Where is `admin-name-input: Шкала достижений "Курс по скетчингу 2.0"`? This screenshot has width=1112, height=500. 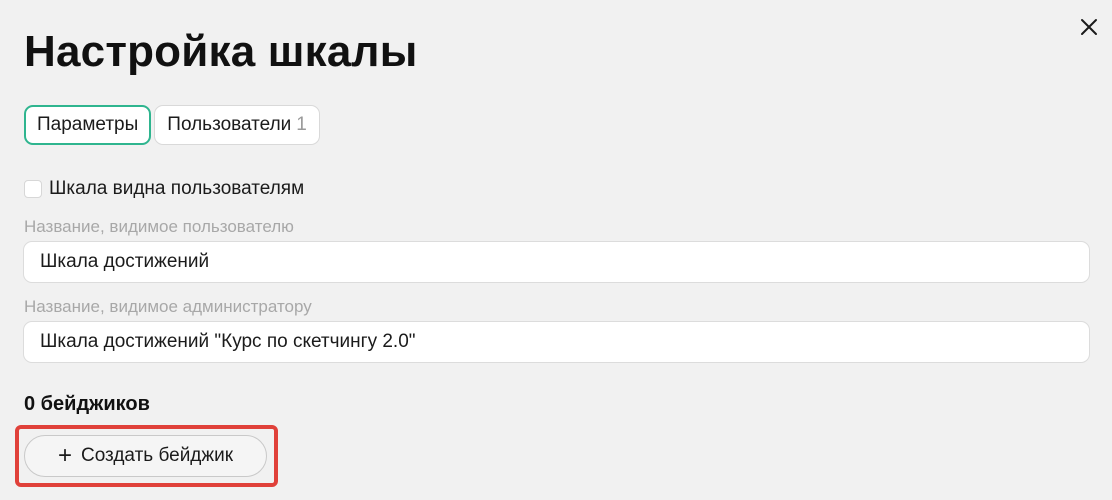
admin-name-input: Шкала достижений "Курс по скетчингу 2.0" is located at coordinates (556, 342).